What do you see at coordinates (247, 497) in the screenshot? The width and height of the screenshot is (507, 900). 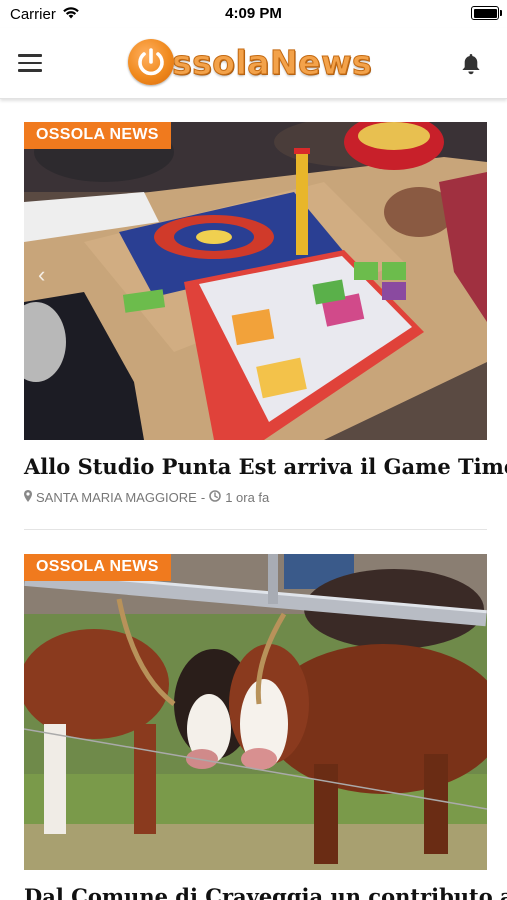 I see `article-time: 1 ora fa` at bounding box center [247, 497].